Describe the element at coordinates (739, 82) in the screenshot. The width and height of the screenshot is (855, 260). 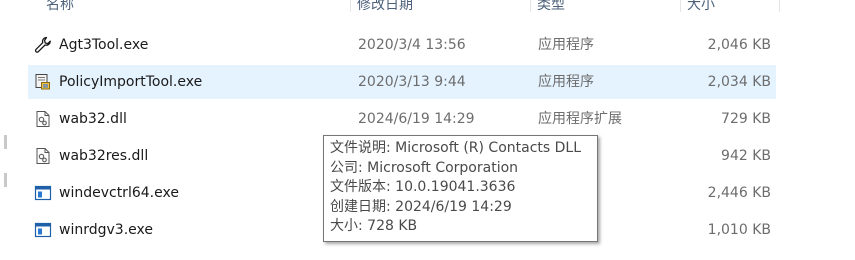
I see `file-size: 2,034 KB` at that location.